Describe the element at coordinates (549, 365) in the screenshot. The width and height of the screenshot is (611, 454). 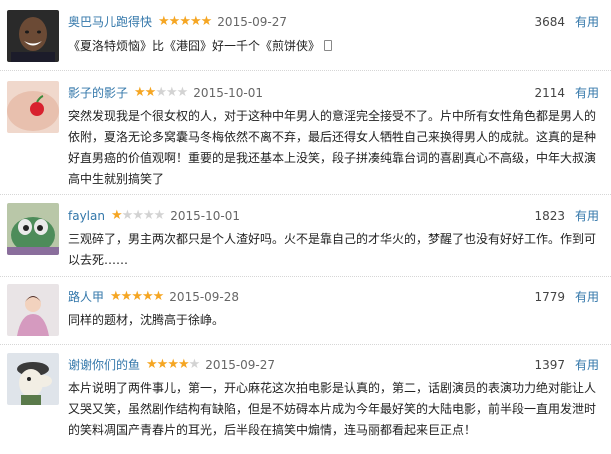
I see `vote-count: 1397` at that location.